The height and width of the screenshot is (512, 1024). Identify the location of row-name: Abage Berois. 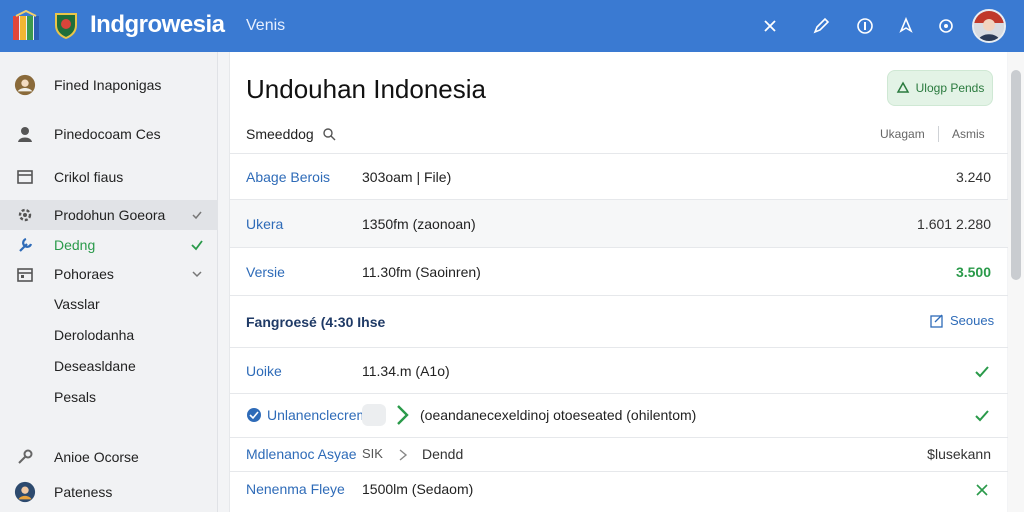
(288, 177).